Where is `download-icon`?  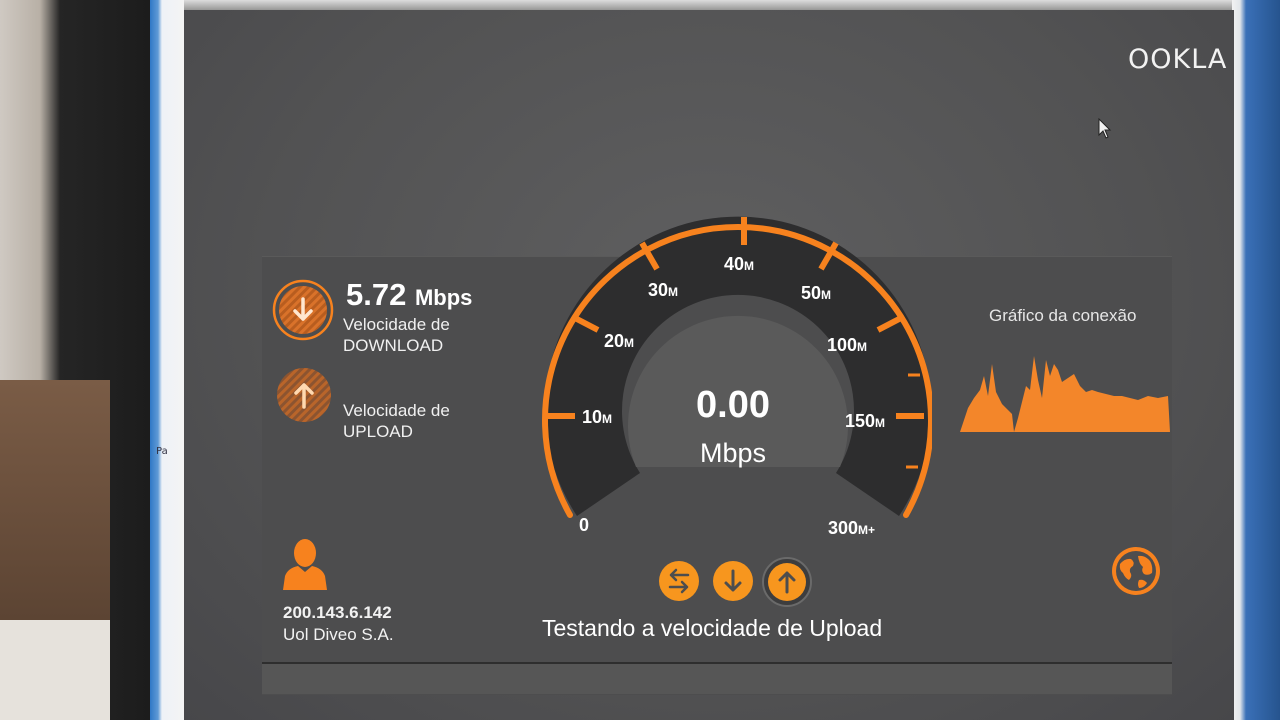
download-icon is located at coordinates (303, 310).